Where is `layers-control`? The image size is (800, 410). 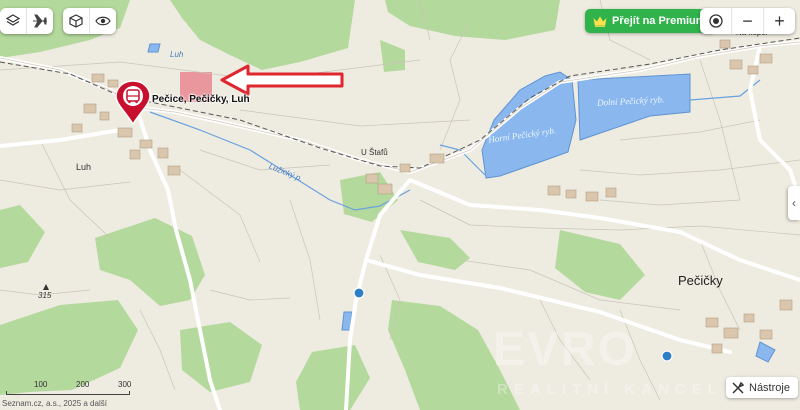 layers-control is located at coordinates (26, 21).